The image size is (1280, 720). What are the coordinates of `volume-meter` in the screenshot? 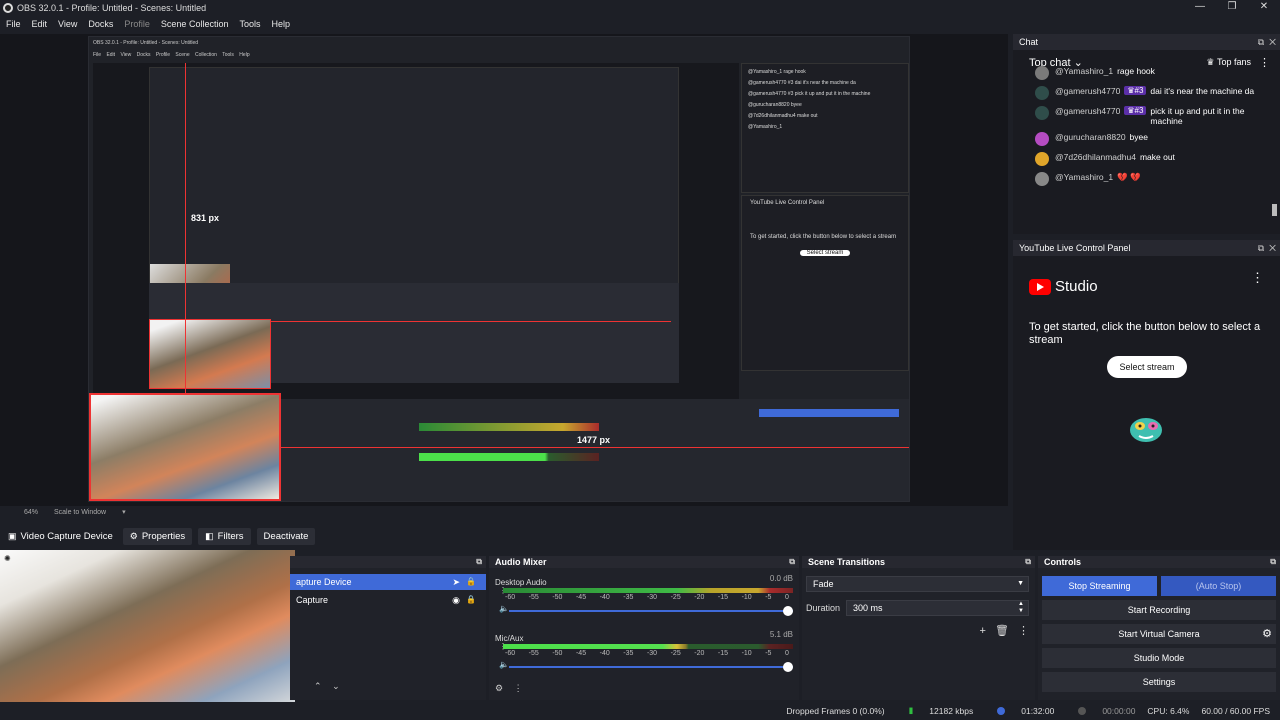 It's located at (648, 590).